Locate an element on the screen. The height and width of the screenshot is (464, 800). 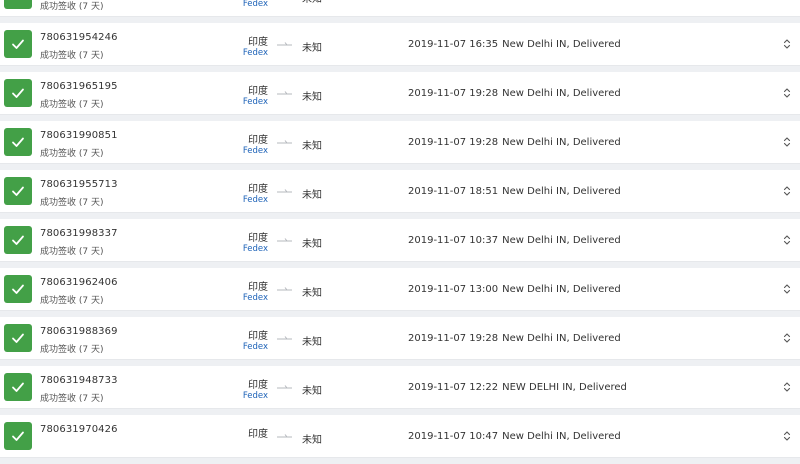
event-time: 2019-11-07 10:47 is located at coordinates (453, 436).